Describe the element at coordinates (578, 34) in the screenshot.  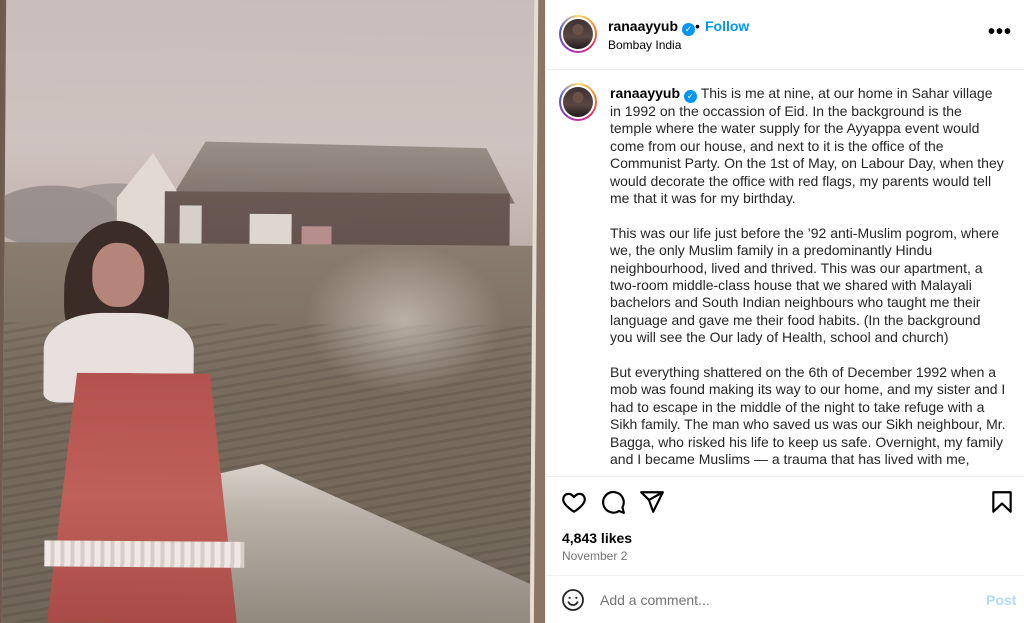
I see `avatar` at that location.